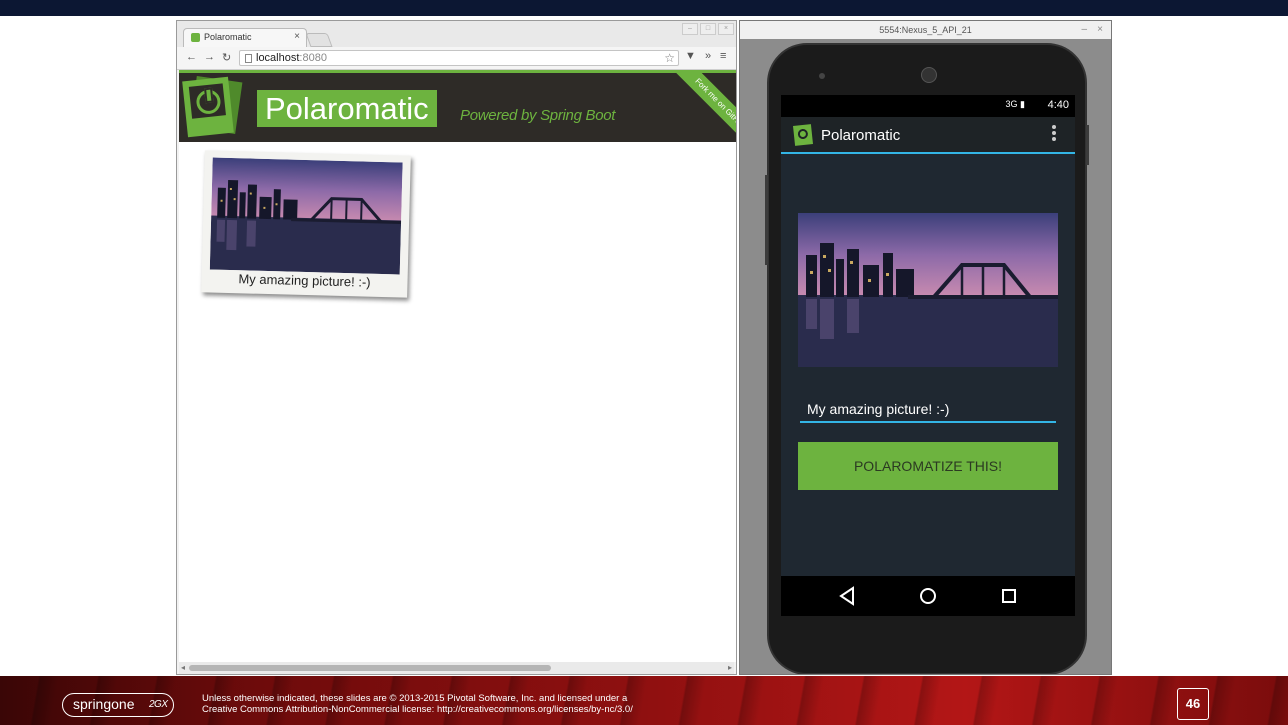 The height and width of the screenshot is (725, 1288). I want to click on emulator-title: 5554:Nexus_5_API_21, so click(925, 30).